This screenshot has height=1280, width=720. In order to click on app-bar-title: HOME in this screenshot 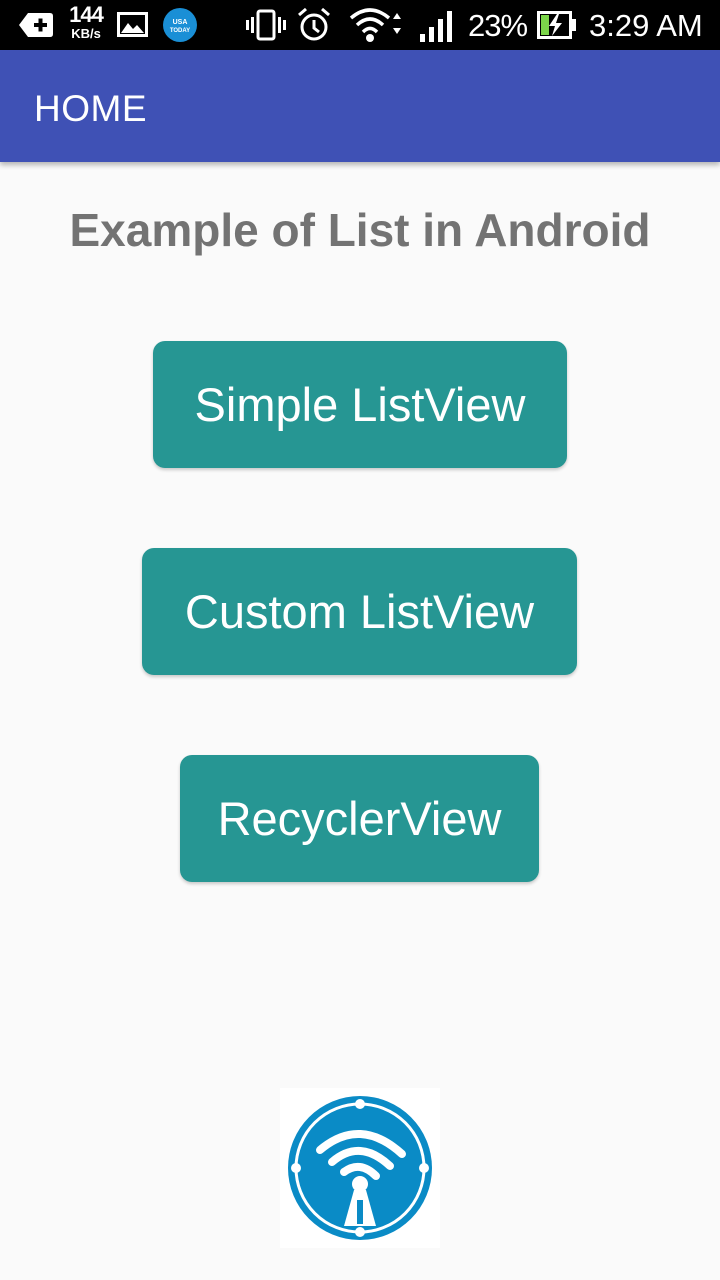, I will do `click(90, 108)`.